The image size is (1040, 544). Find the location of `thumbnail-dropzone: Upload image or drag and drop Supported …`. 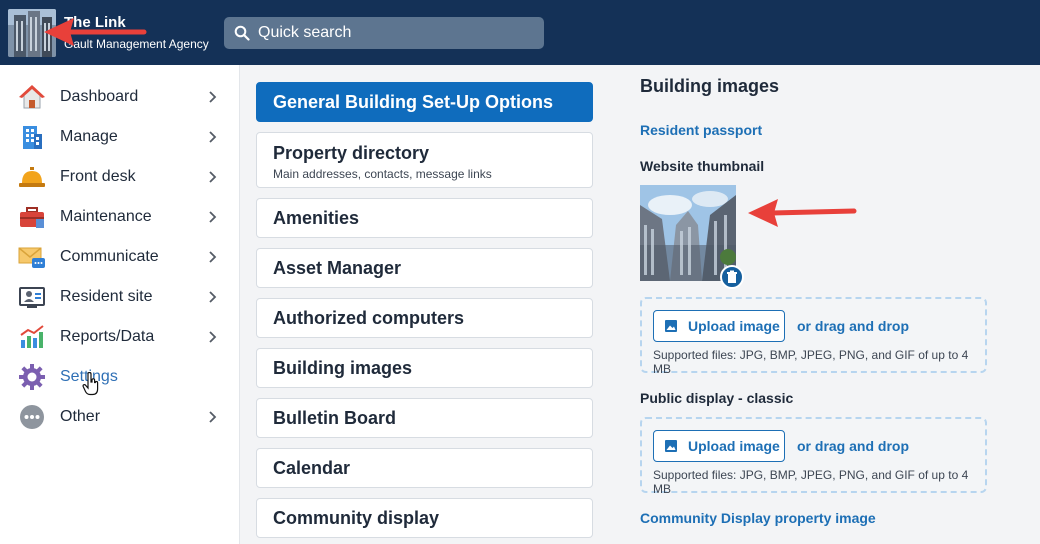

thumbnail-dropzone: Upload image or drag and drop Supported … is located at coordinates (813, 336).